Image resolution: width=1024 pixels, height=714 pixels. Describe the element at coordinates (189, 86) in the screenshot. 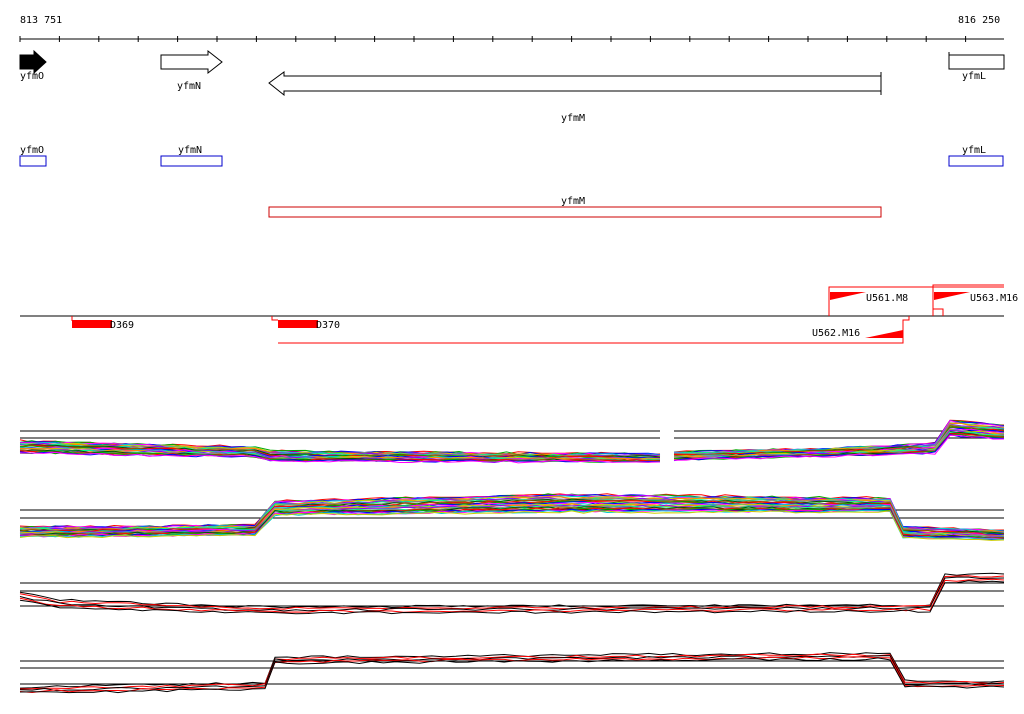

I see `gene-yfmN-label: yfmN` at that location.